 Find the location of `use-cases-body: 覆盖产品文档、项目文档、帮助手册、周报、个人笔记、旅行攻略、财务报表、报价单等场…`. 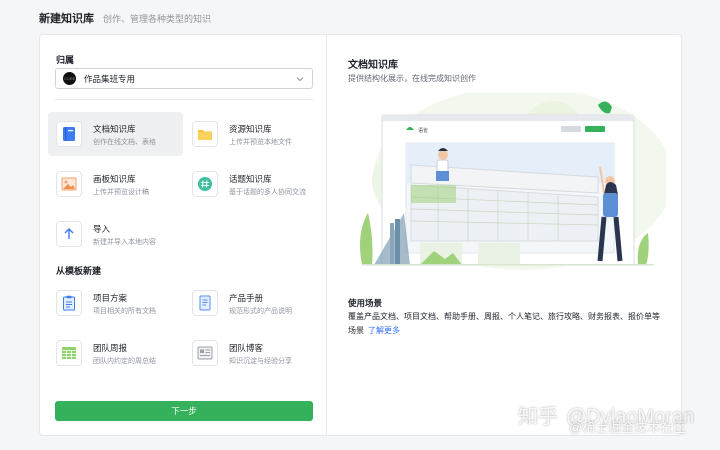

use-cases-body: 覆盖产品文档、项目文档、帮助手册、周报、个人笔记、旅行攻略、财务报表、报价单等场… is located at coordinates (505, 323).